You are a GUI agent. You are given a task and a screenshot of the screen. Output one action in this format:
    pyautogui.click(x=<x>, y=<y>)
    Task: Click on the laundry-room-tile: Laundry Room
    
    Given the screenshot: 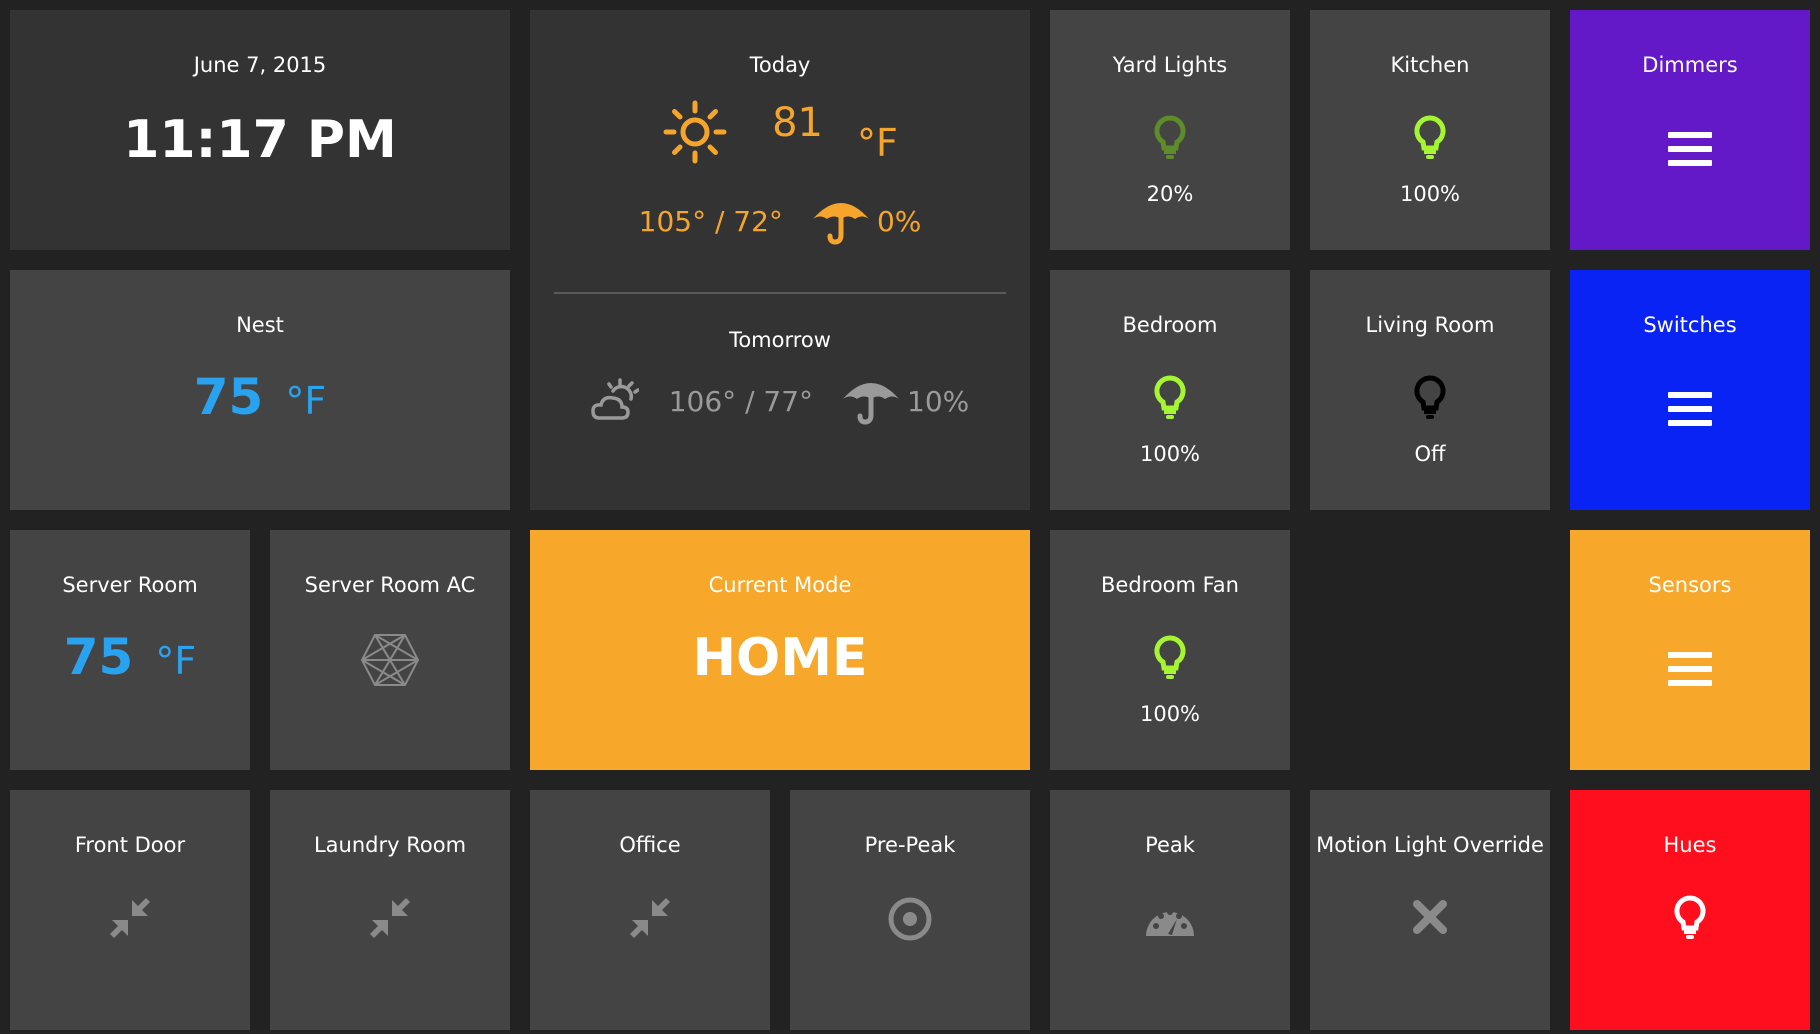 What is the action you would take?
    pyautogui.click(x=390, y=910)
    